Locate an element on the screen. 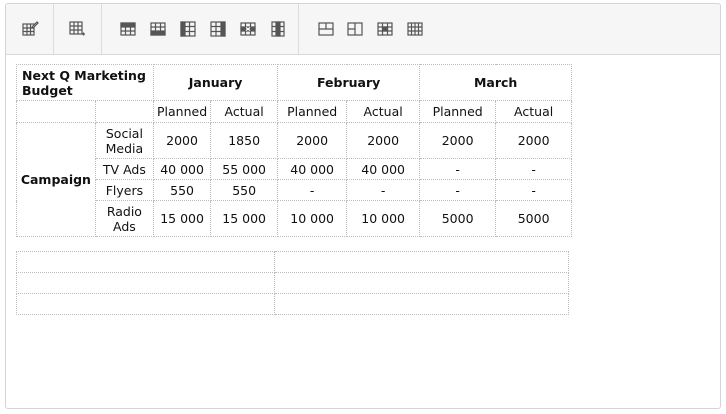 This screenshot has height=414, width=726. insert-table-icon is located at coordinates (77, 28).